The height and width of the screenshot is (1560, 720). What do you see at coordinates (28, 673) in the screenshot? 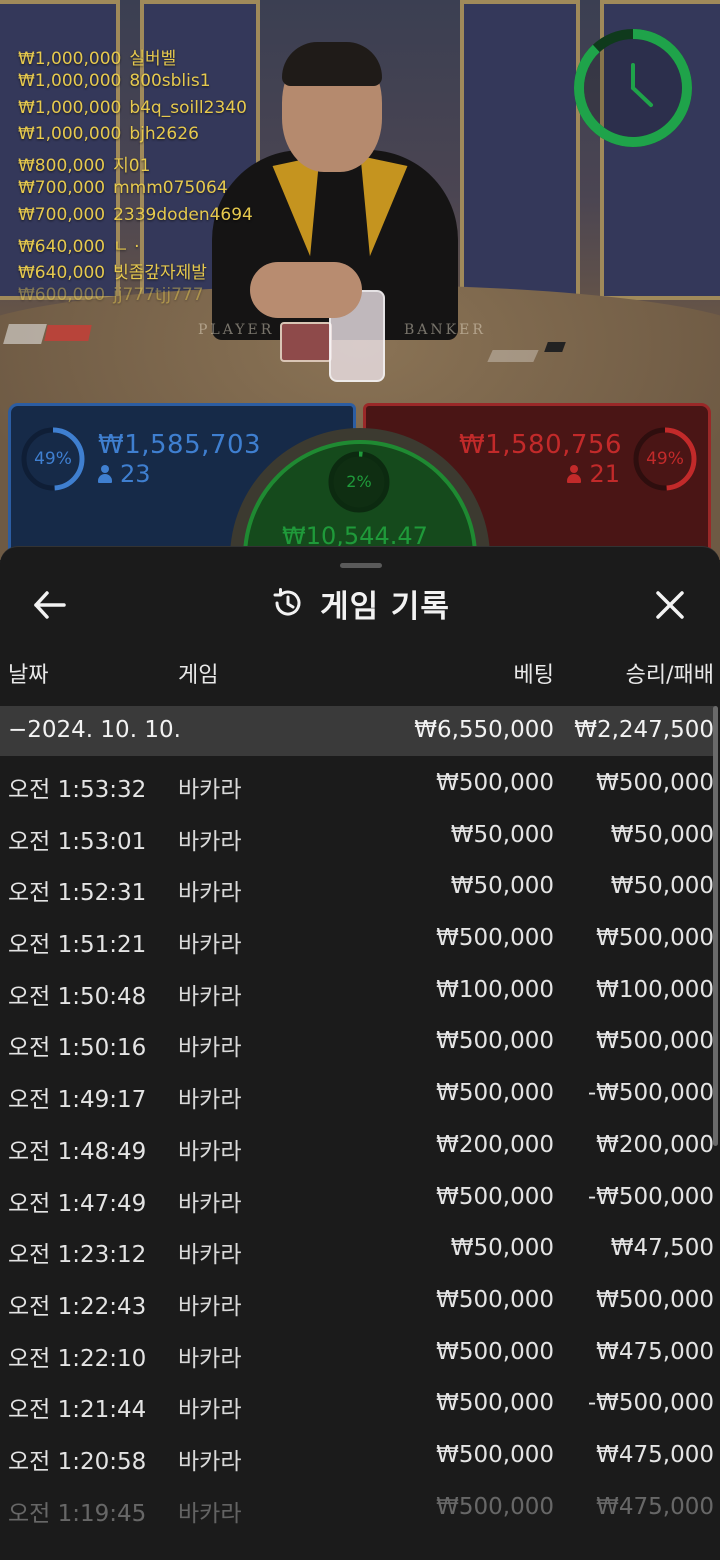
I see `column-date: 날짜` at bounding box center [28, 673].